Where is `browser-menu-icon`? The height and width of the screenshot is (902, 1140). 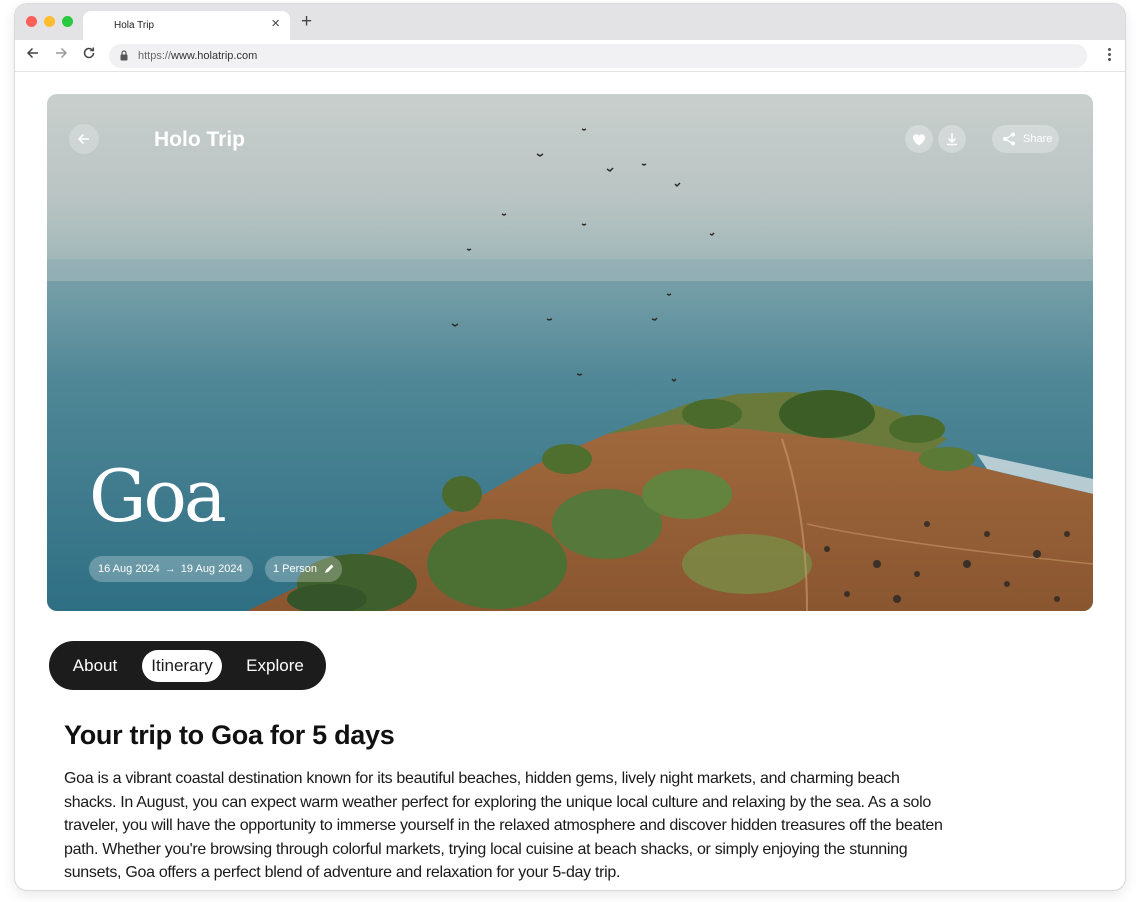 browser-menu-icon is located at coordinates (1110, 56).